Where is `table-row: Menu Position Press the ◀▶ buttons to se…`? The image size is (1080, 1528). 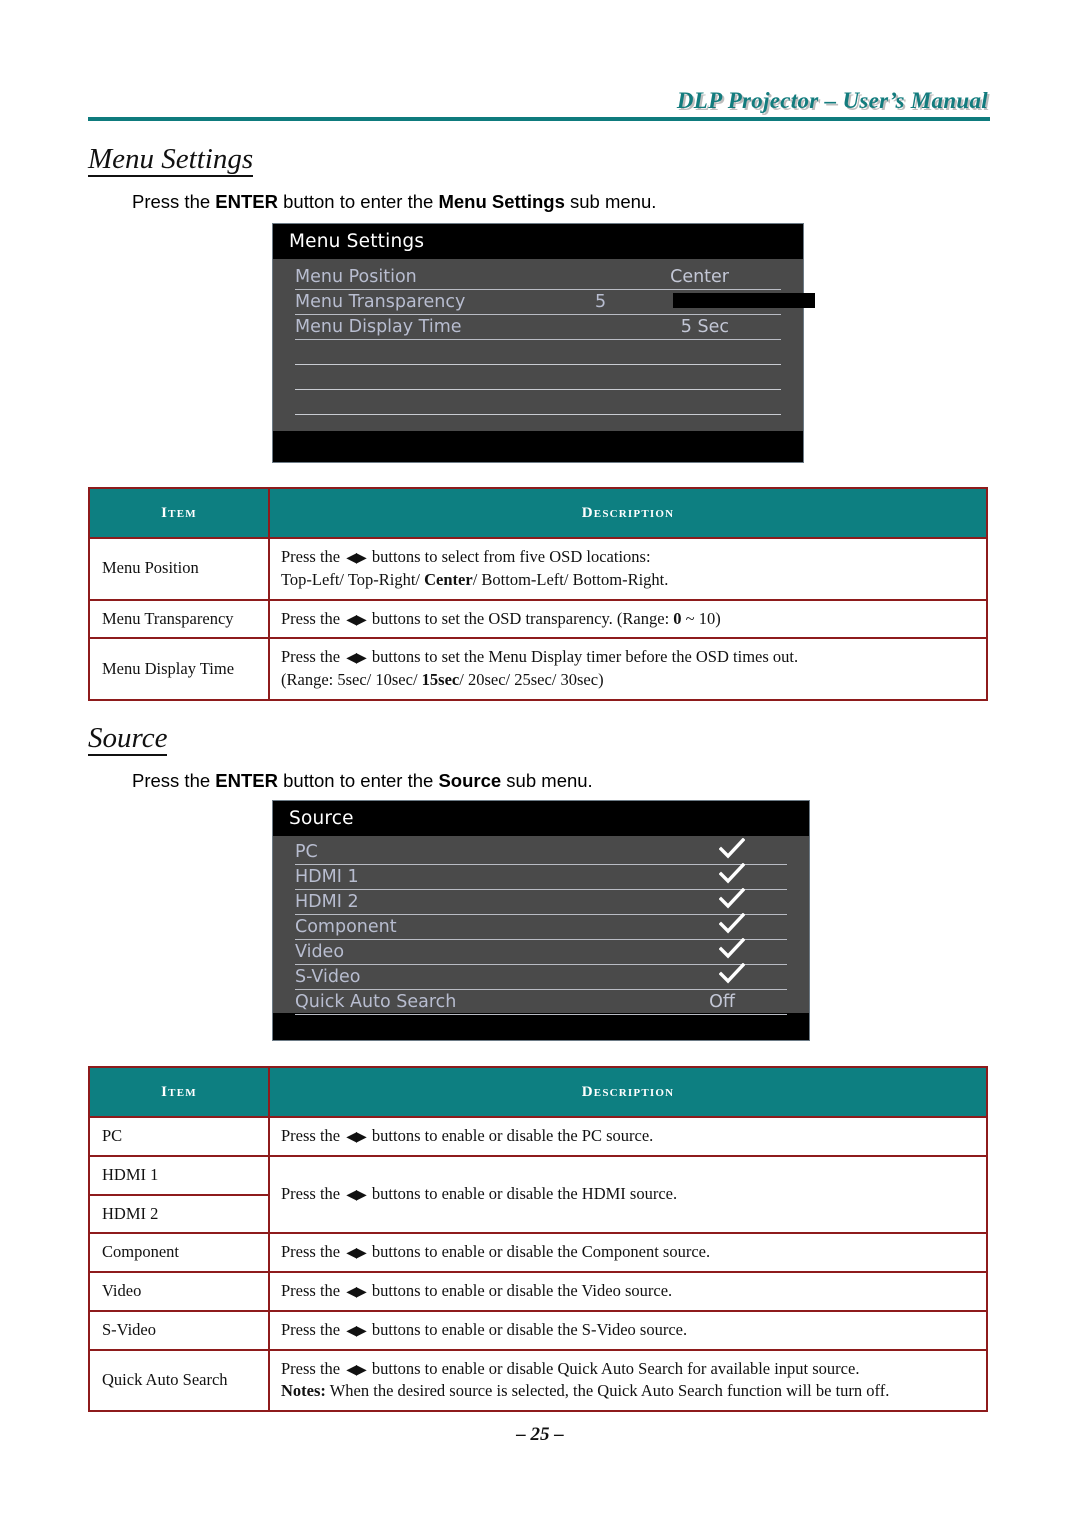
table-row: Menu Position Press the ◀▶ buttons to se… is located at coordinates (538, 569).